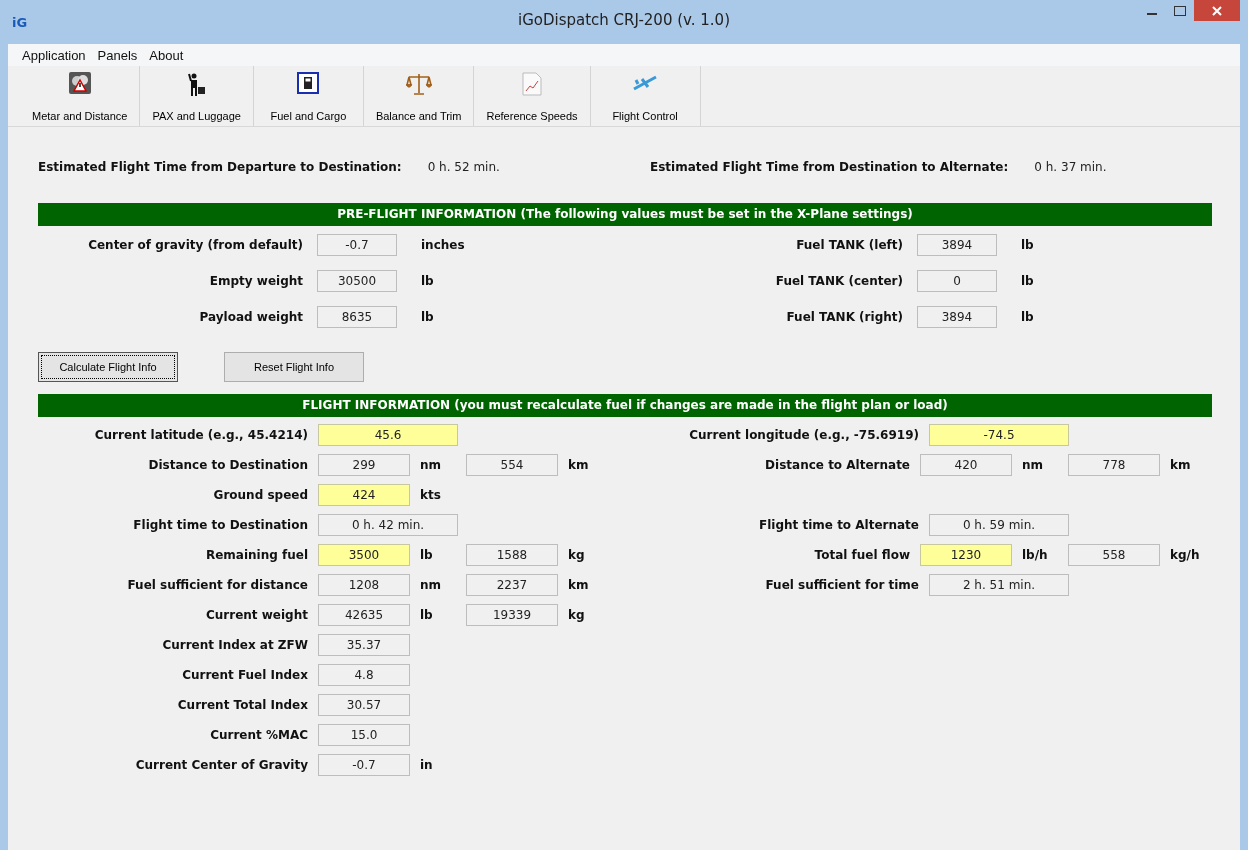 This screenshot has width=1248, height=850. Describe the element at coordinates (357, 281) in the screenshot. I see `input-field: 30500` at that location.